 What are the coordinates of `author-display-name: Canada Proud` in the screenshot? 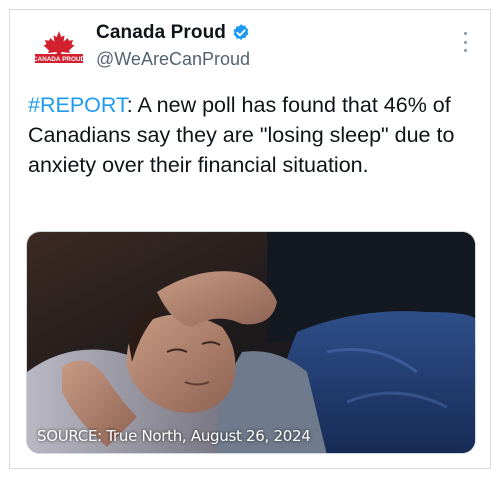 It's located at (161, 33).